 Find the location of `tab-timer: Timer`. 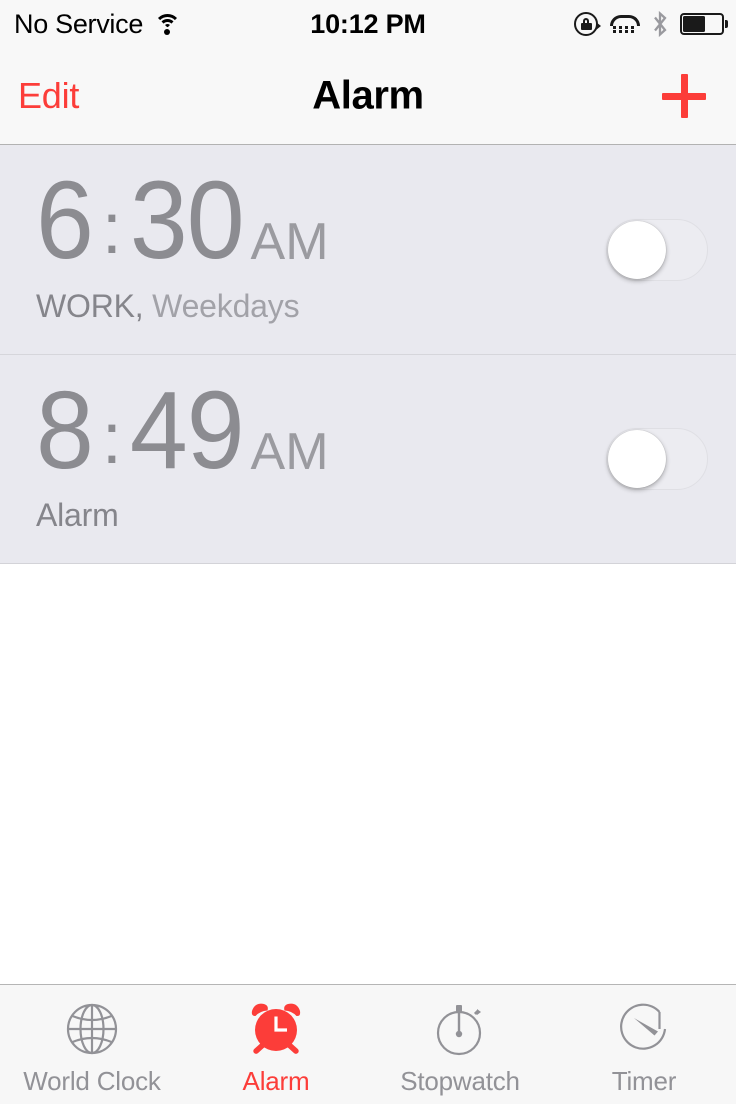

tab-timer: Timer is located at coordinates (644, 1044).